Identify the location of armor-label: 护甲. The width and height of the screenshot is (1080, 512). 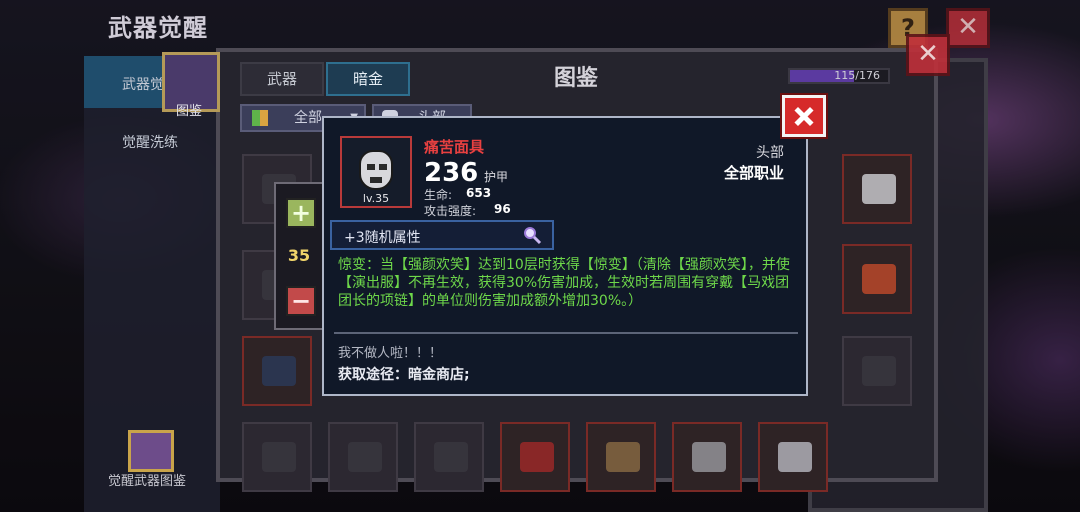
(496, 177).